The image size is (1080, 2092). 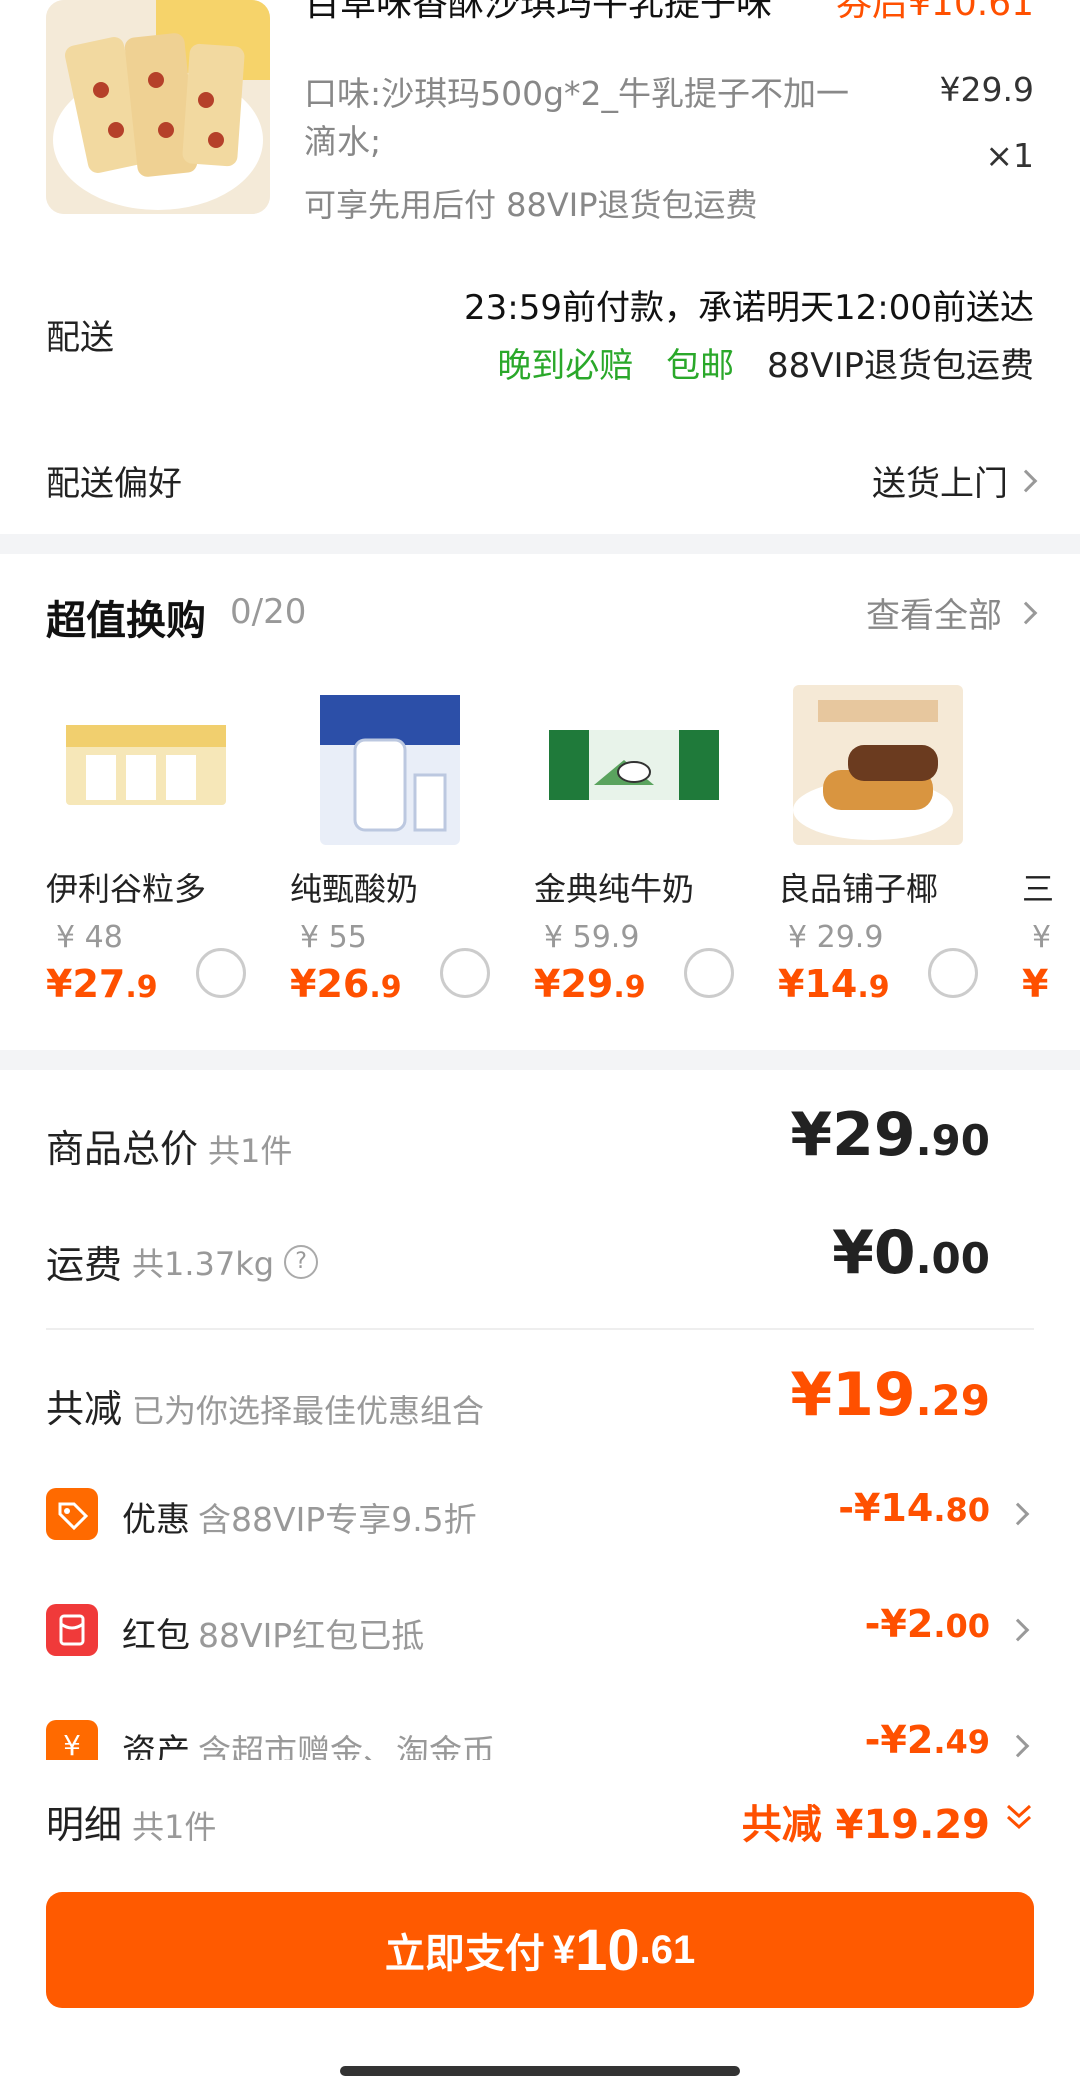 I want to click on exchange-item-price: ¥, so click(x=1035, y=984).